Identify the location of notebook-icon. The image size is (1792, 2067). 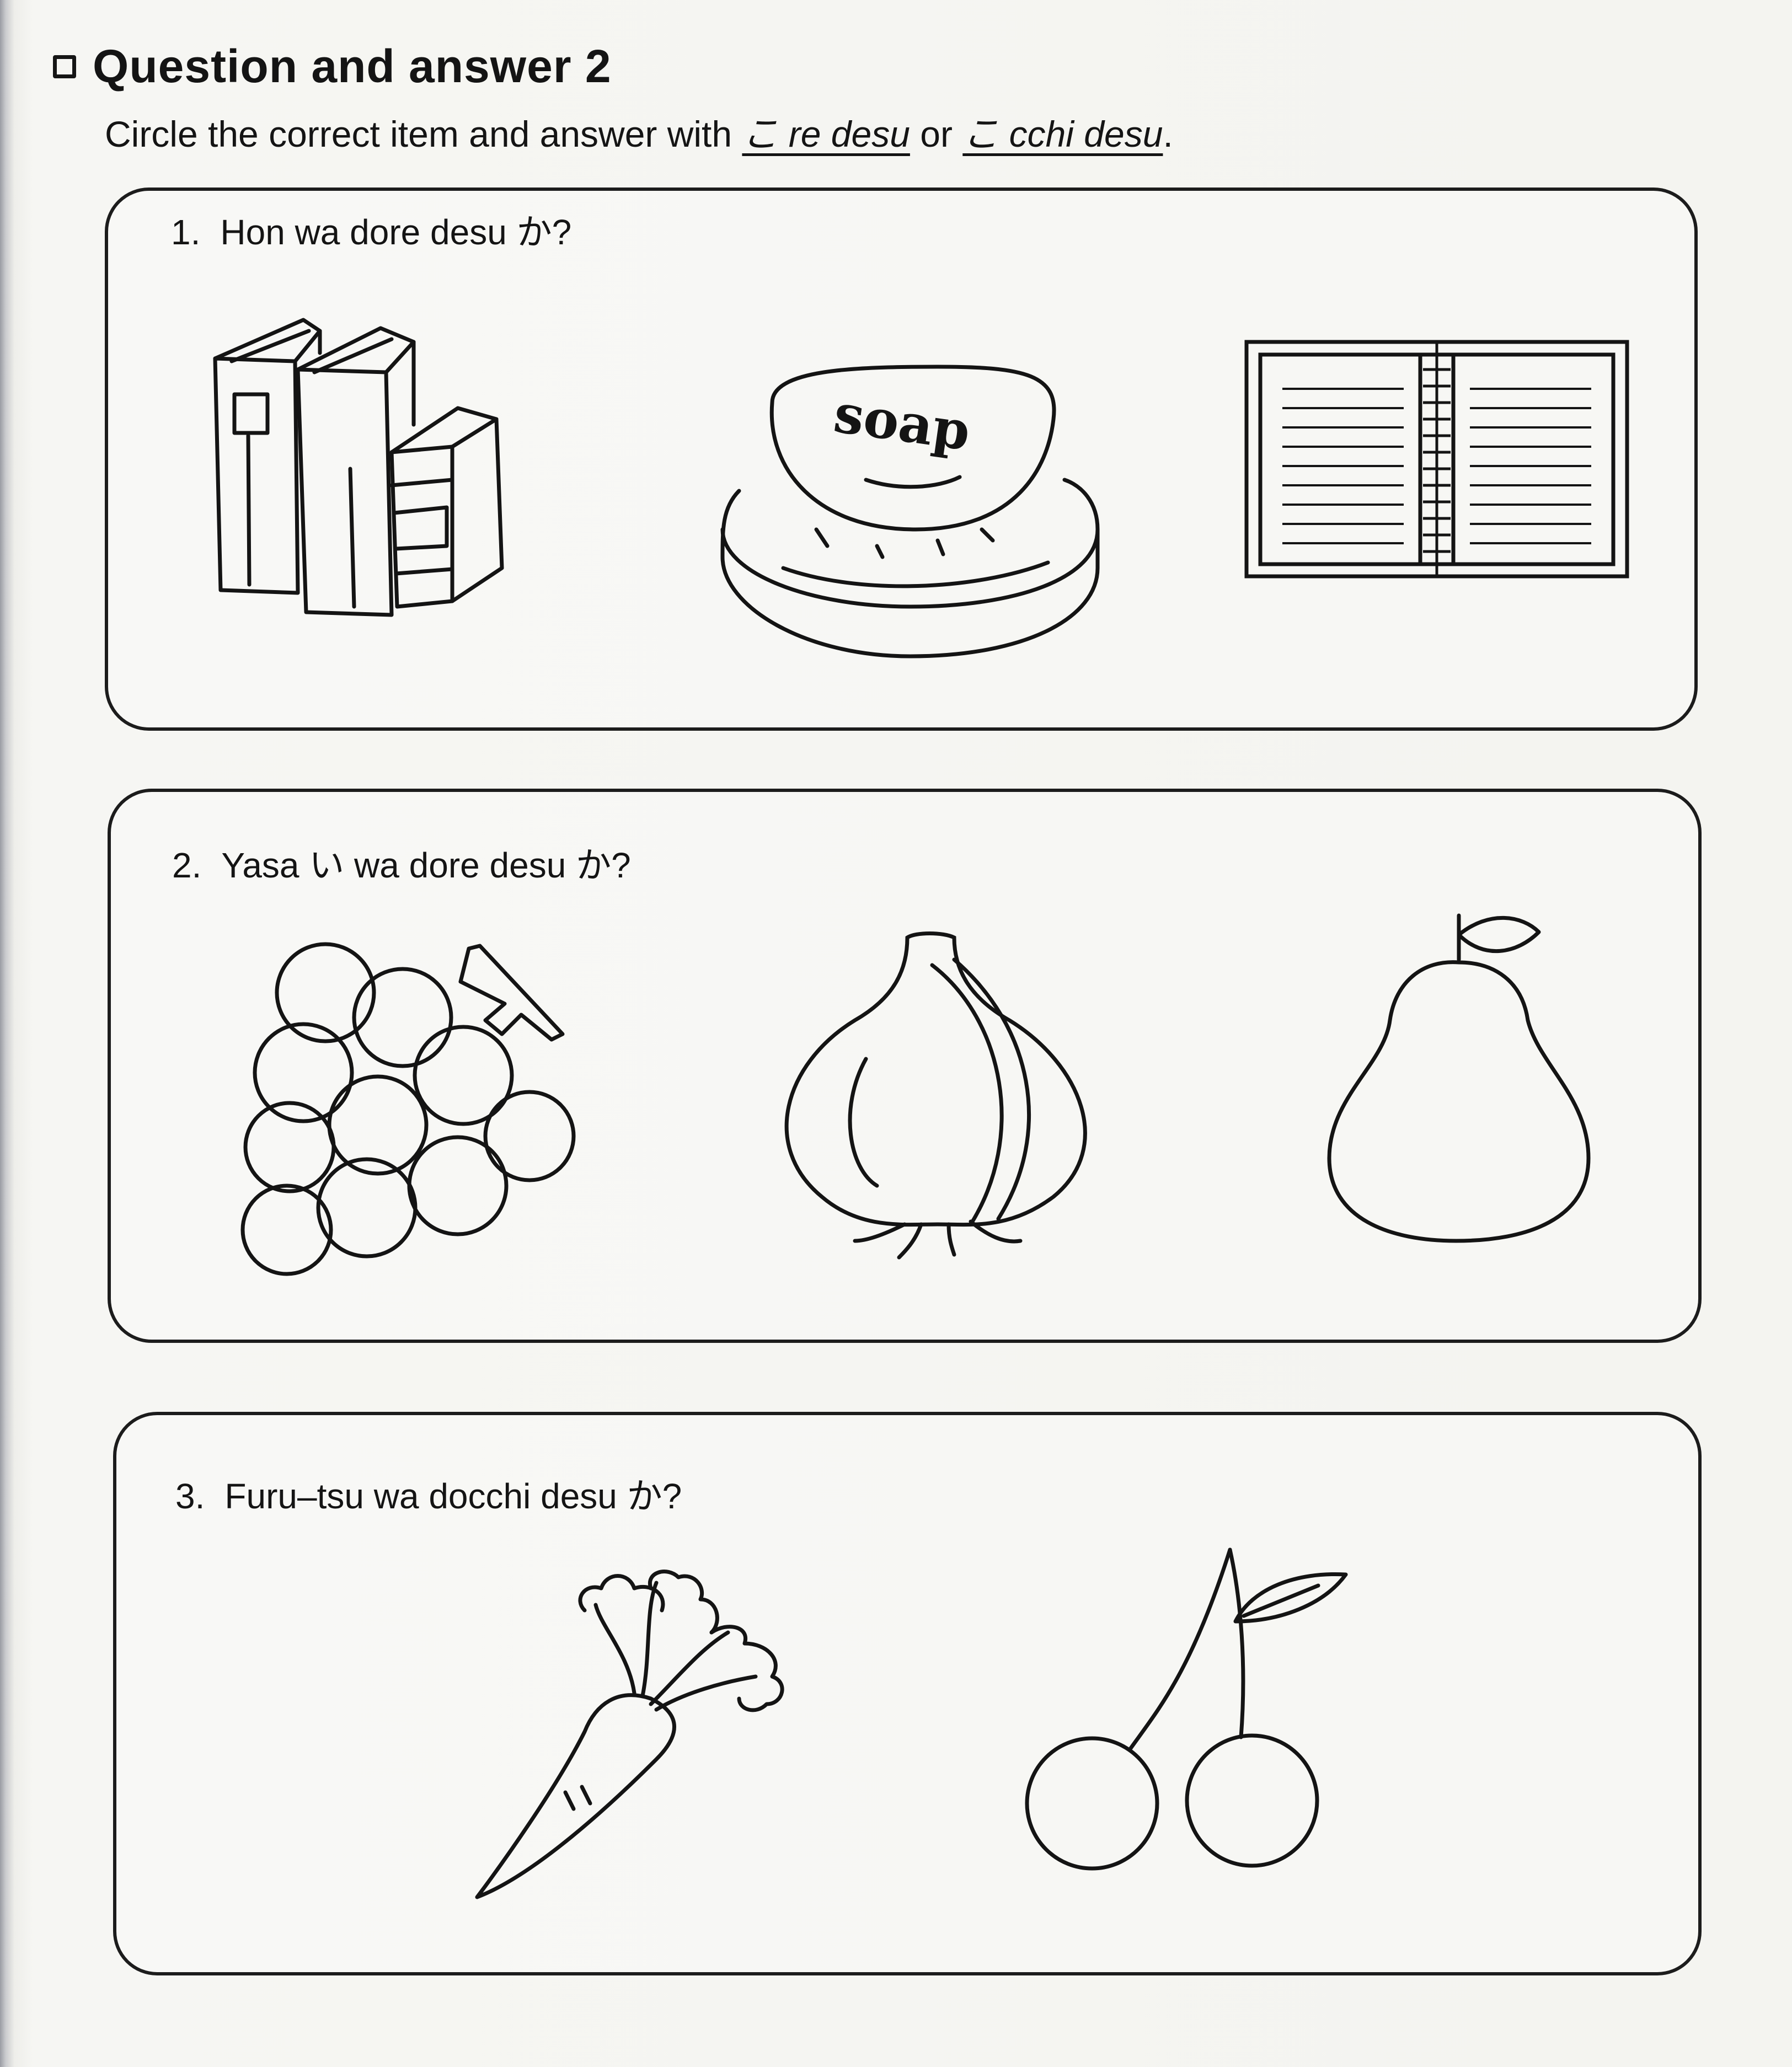
(1437, 459).